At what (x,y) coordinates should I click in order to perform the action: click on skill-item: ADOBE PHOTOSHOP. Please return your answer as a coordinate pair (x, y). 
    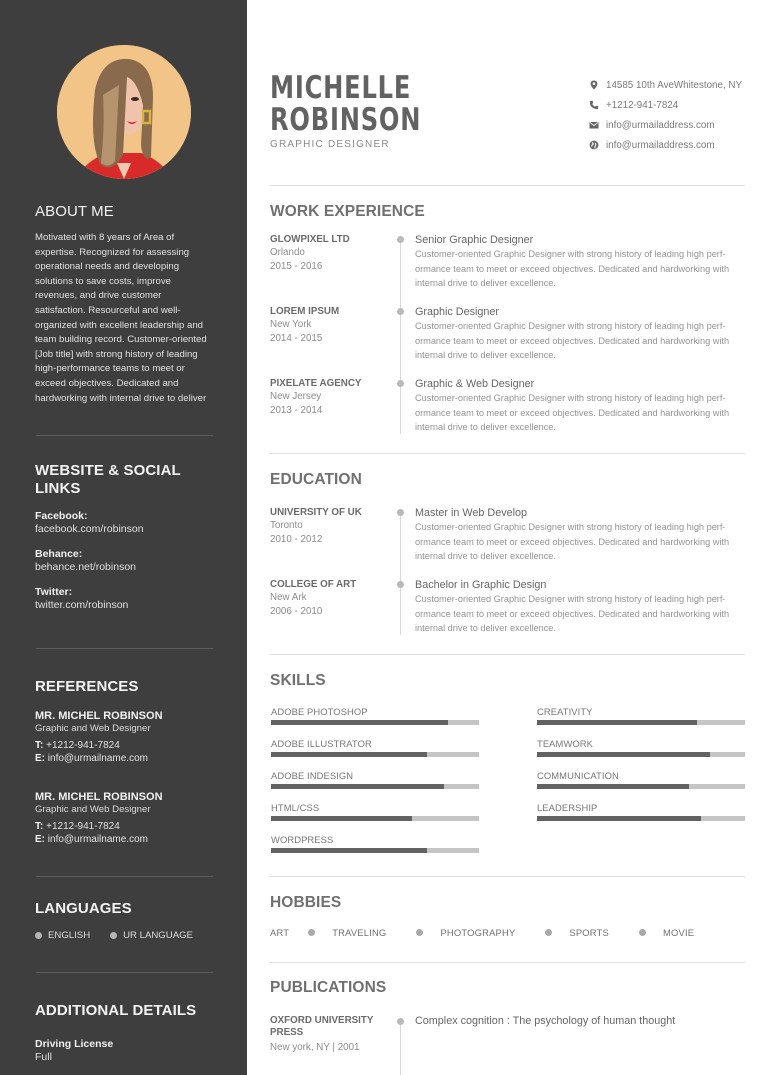
    Looking at the image, I should click on (375, 715).